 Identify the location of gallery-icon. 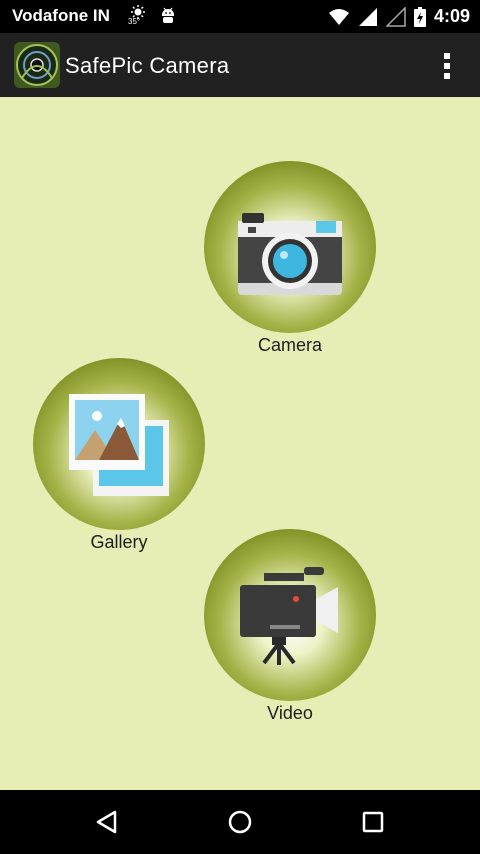
(119, 445).